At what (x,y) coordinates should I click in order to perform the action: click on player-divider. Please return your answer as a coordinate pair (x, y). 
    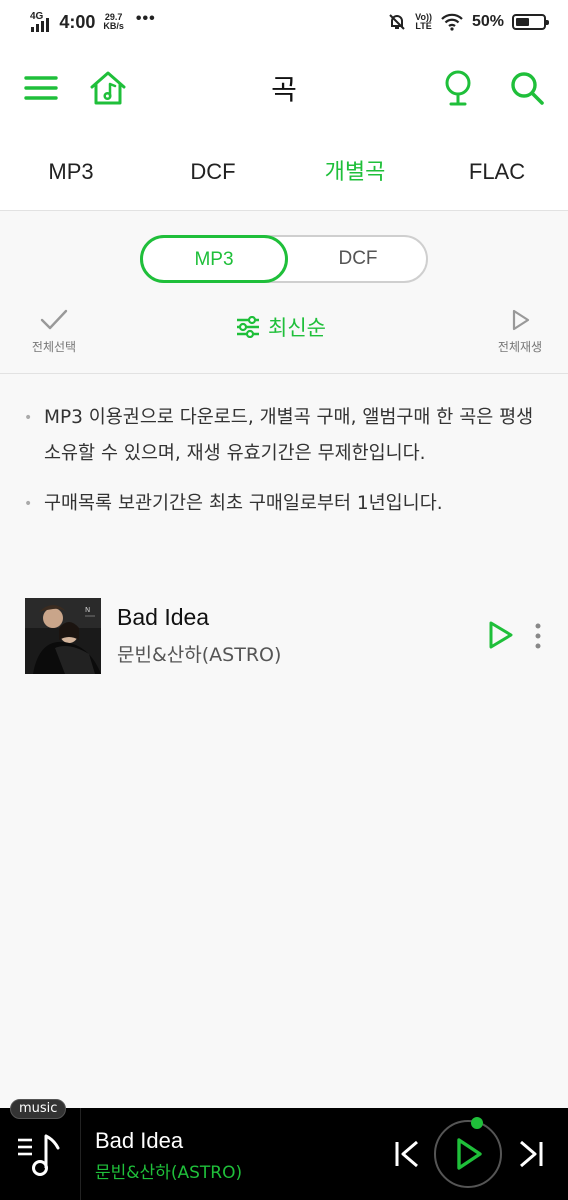
    Looking at the image, I should click on (80, 1154).